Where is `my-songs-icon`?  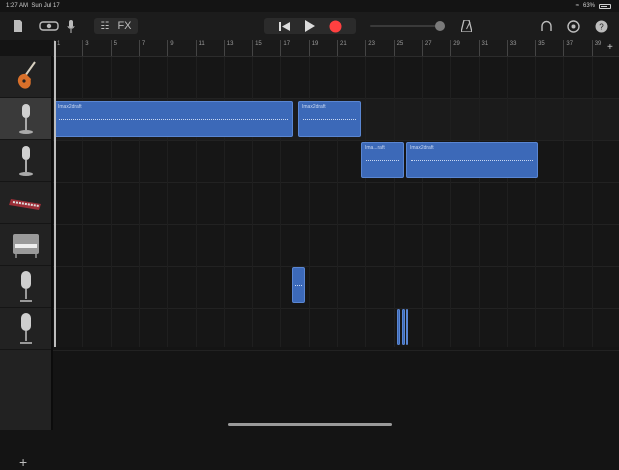
my-songs-icon is located at coordinates (18, 26).